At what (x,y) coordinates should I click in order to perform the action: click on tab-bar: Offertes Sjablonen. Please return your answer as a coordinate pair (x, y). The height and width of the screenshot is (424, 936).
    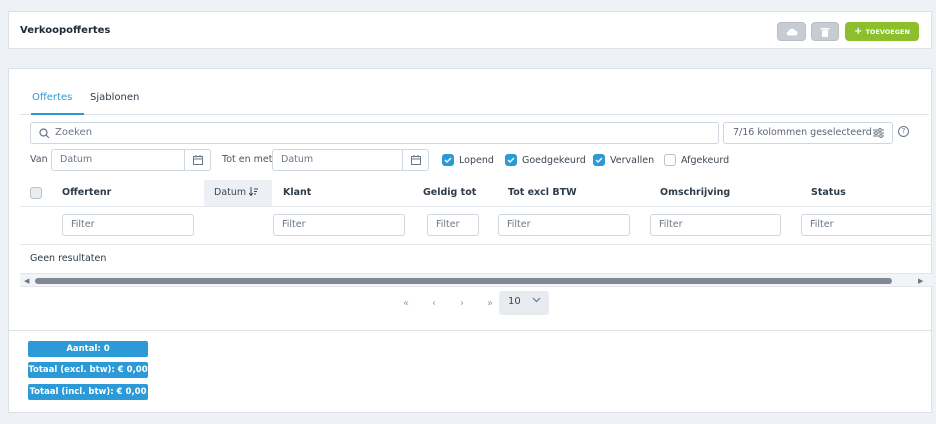
    Looking at the image, I should click on (474, 100).